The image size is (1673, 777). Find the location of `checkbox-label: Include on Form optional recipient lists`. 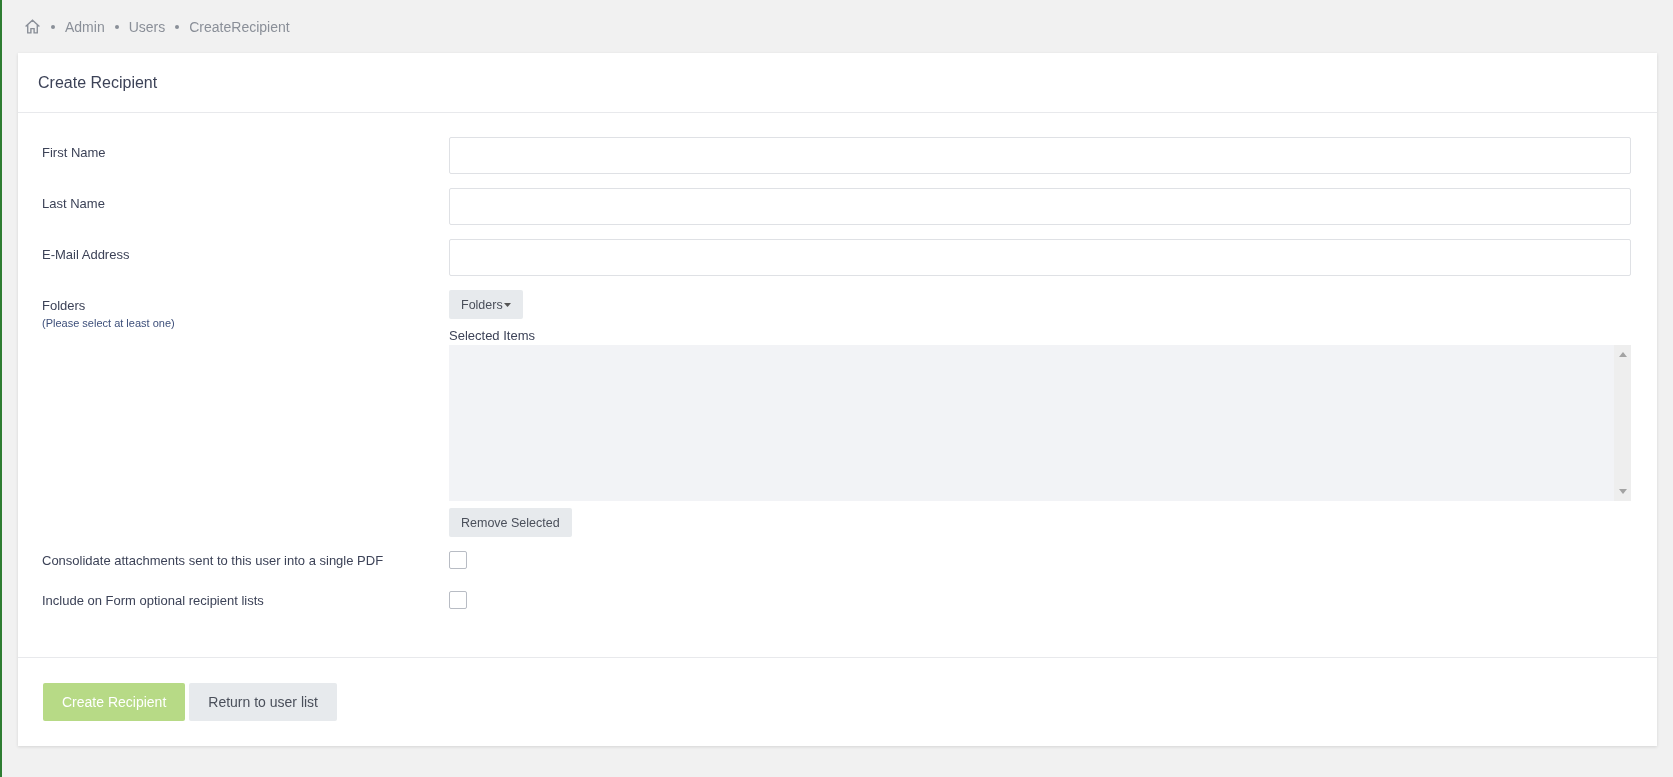

checkbox-label: Include on Form optional recipient lists is located at coordinates (153, 600).